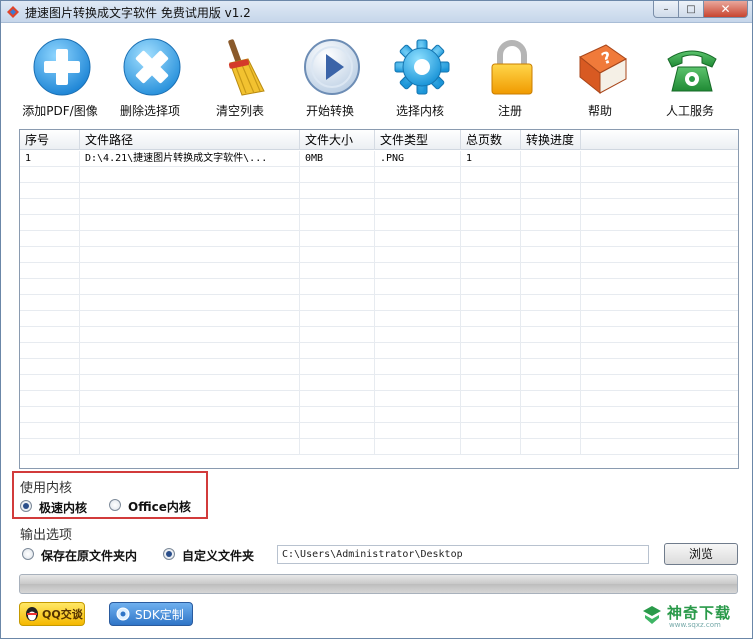 Image resolution: width=753 pixels, height=639 pixels. I want to click on column-header-index: 序号, so click(50, 140).